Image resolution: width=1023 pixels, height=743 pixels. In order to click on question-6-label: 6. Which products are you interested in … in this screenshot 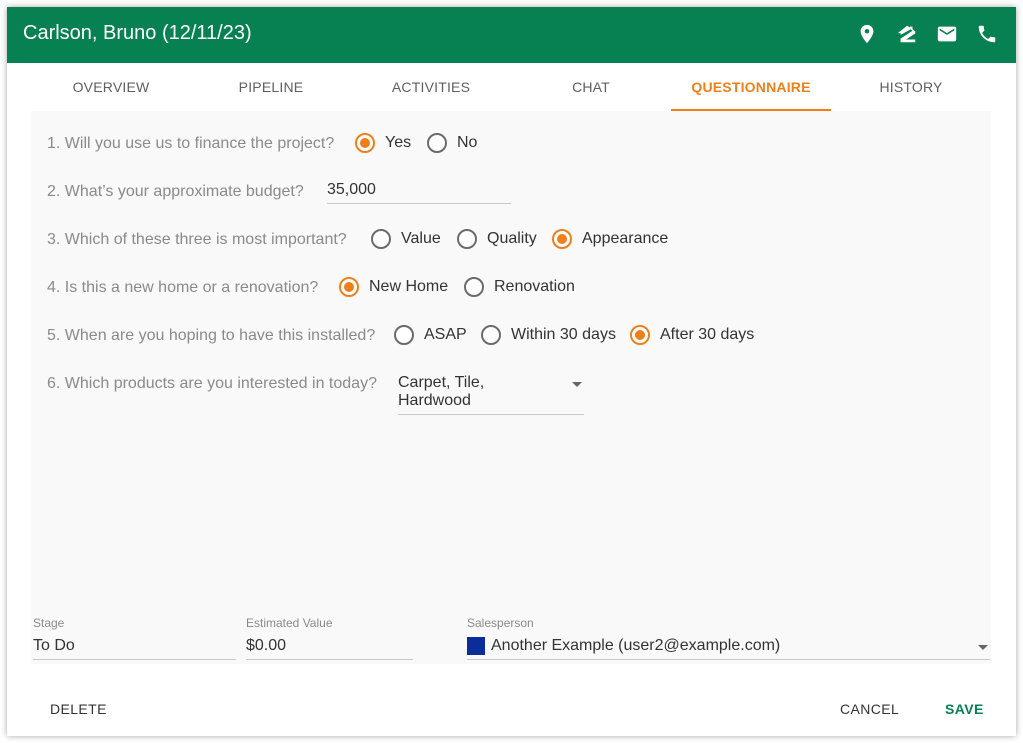, I will do `click(212, 383)`.